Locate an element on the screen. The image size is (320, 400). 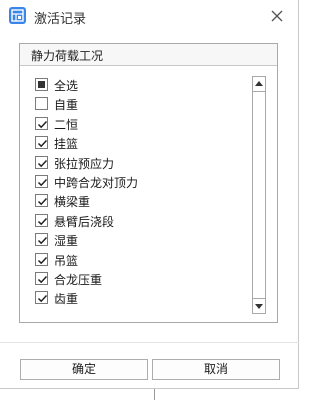
scroll-down-button is located at coordinates (259, 305).